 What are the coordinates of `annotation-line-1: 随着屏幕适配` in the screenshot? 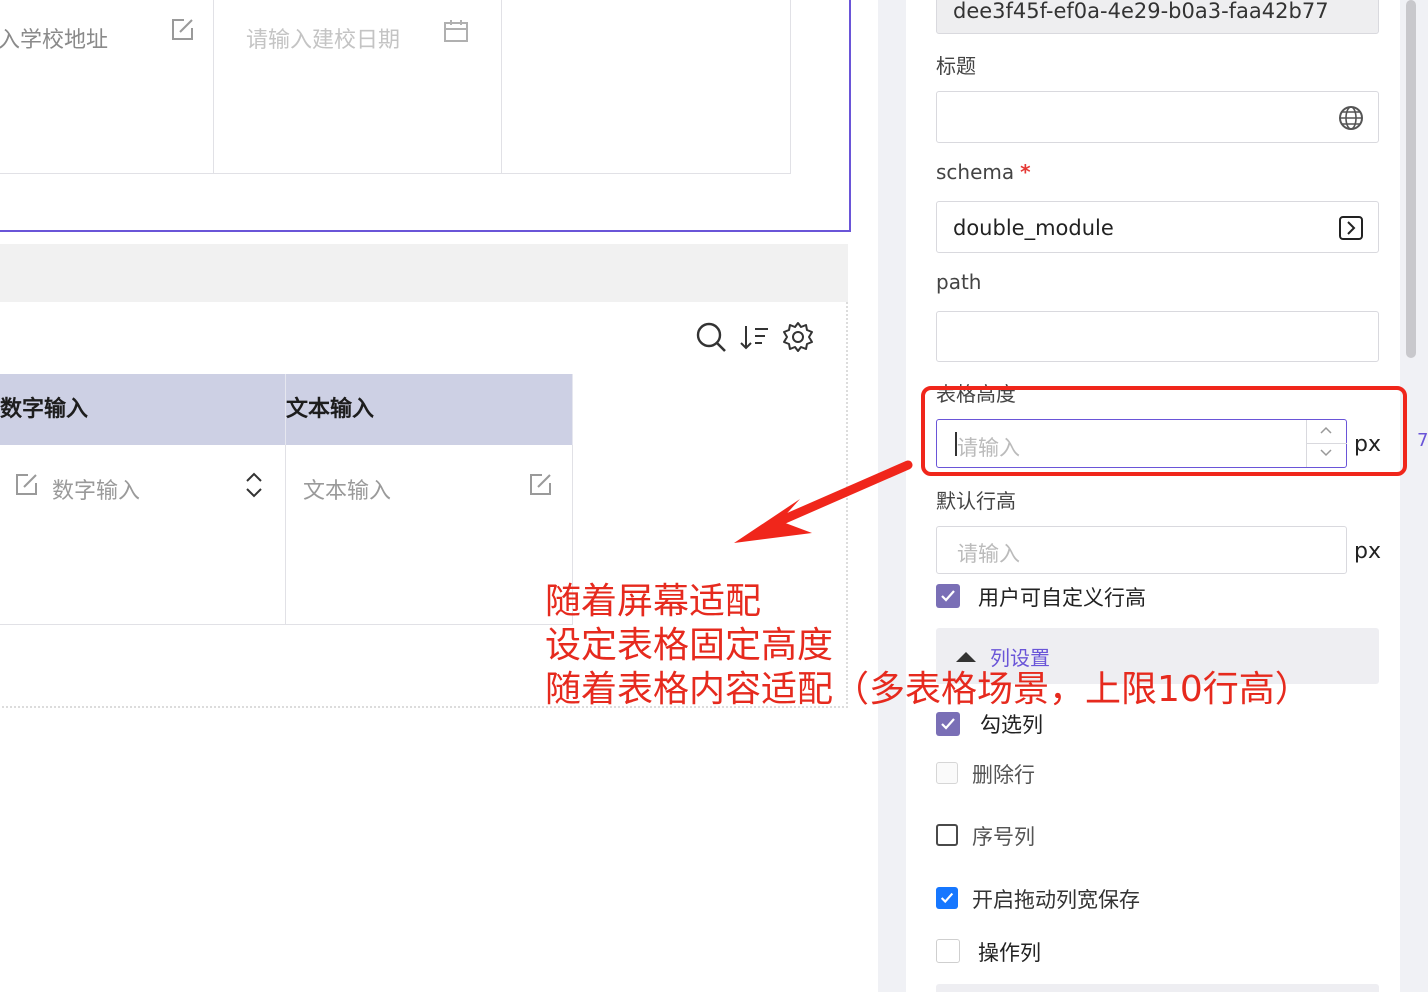 It's located at (653, 601).